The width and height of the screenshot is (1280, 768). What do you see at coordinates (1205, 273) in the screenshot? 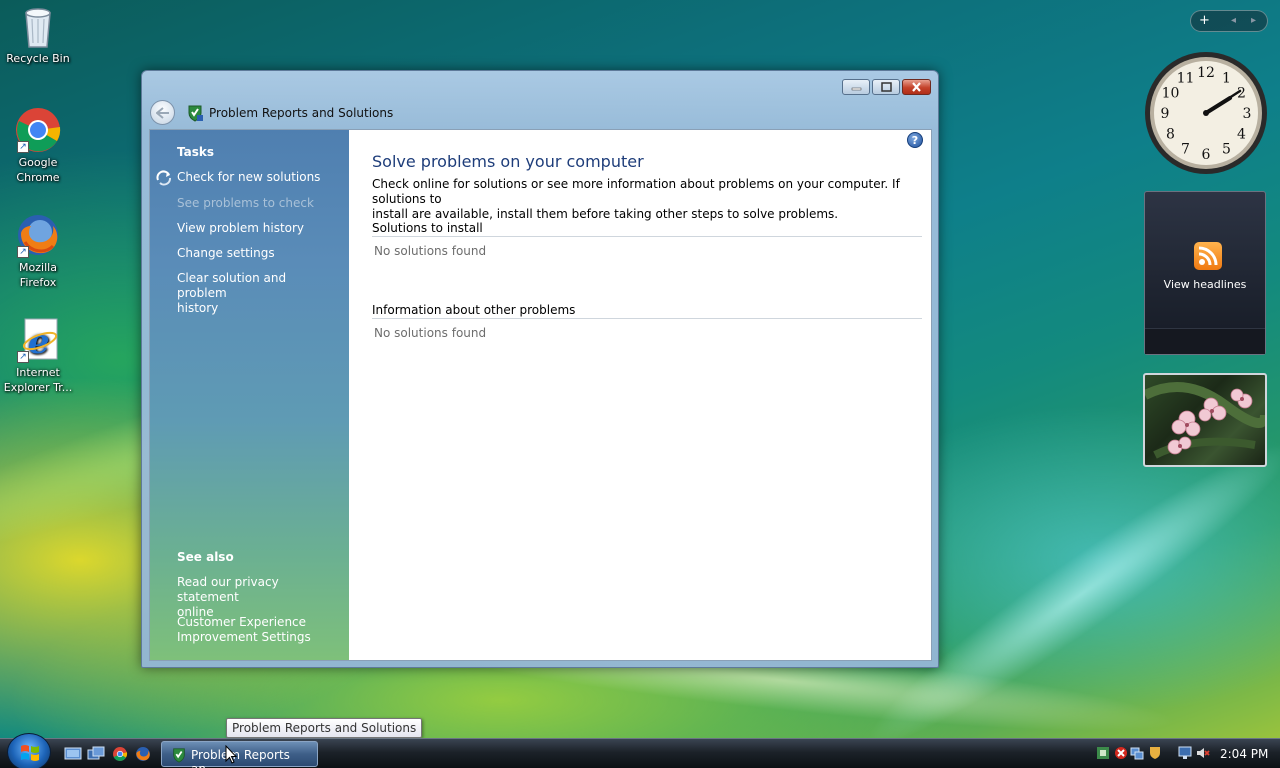
I see `feed-headlines-gadget: View headlines` at bounding box center [1205, 273].